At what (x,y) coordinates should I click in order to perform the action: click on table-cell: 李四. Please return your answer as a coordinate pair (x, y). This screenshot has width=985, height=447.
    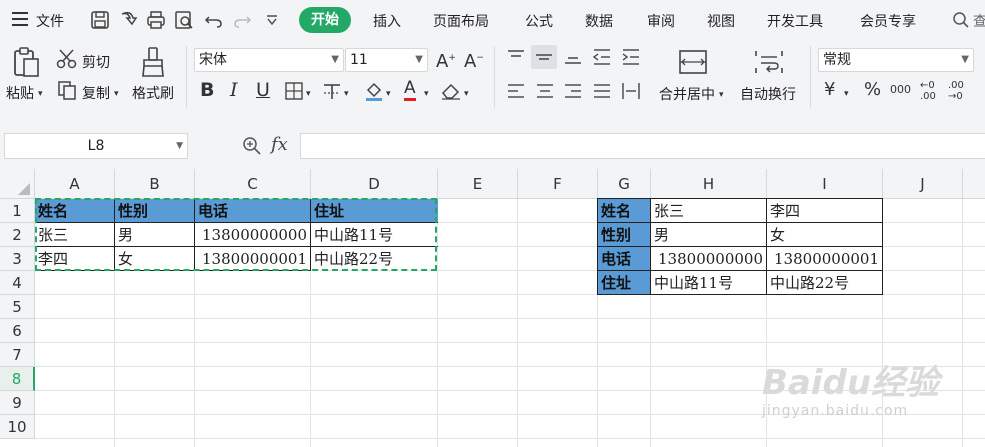
    Looking at the image, I should click on (825, 211).